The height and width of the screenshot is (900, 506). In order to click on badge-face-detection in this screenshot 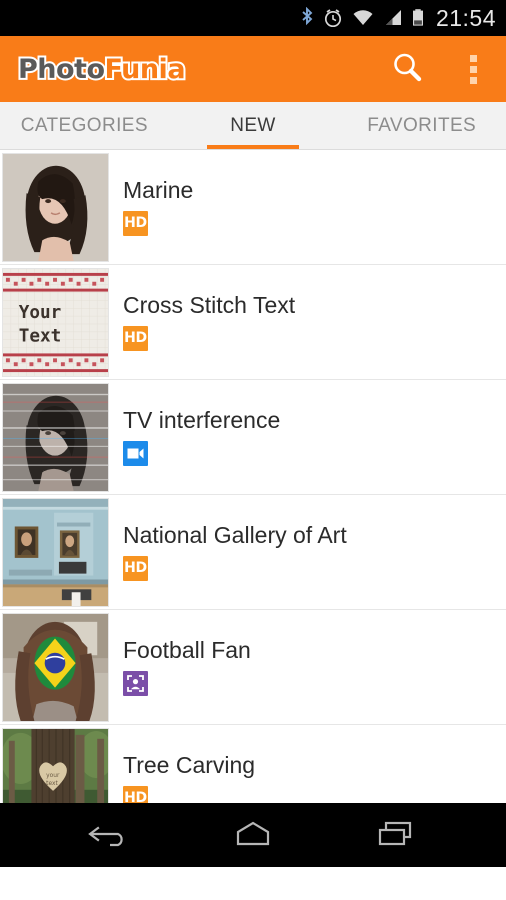, I will do `click(135, 683)`.